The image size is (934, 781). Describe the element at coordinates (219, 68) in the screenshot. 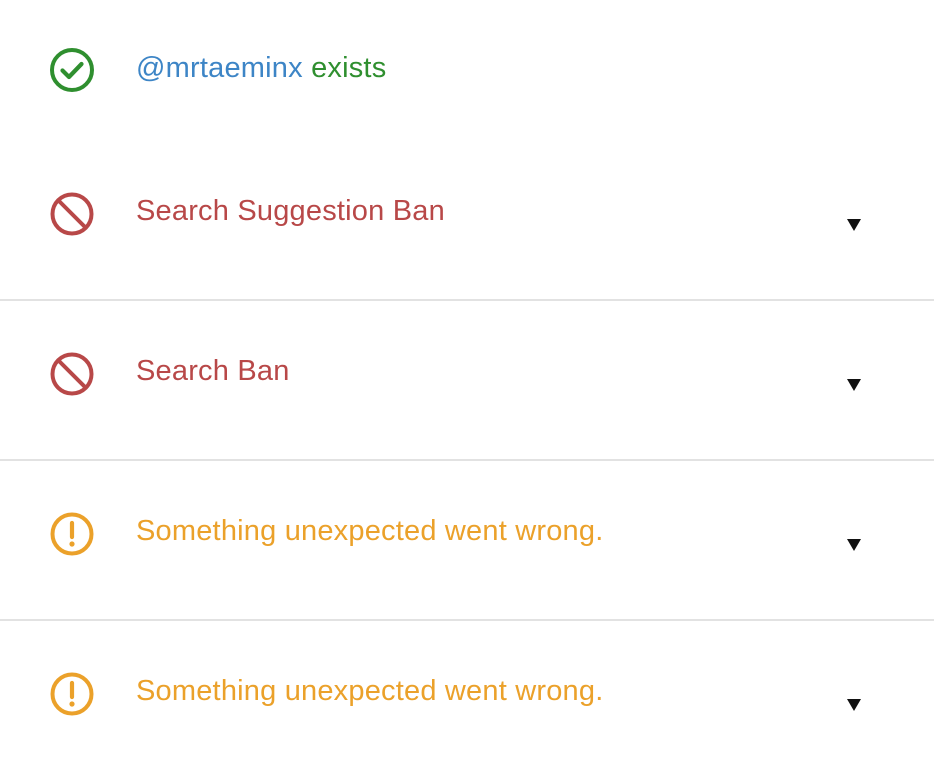

I see `account-handle: @mrtaeminx` at that location.